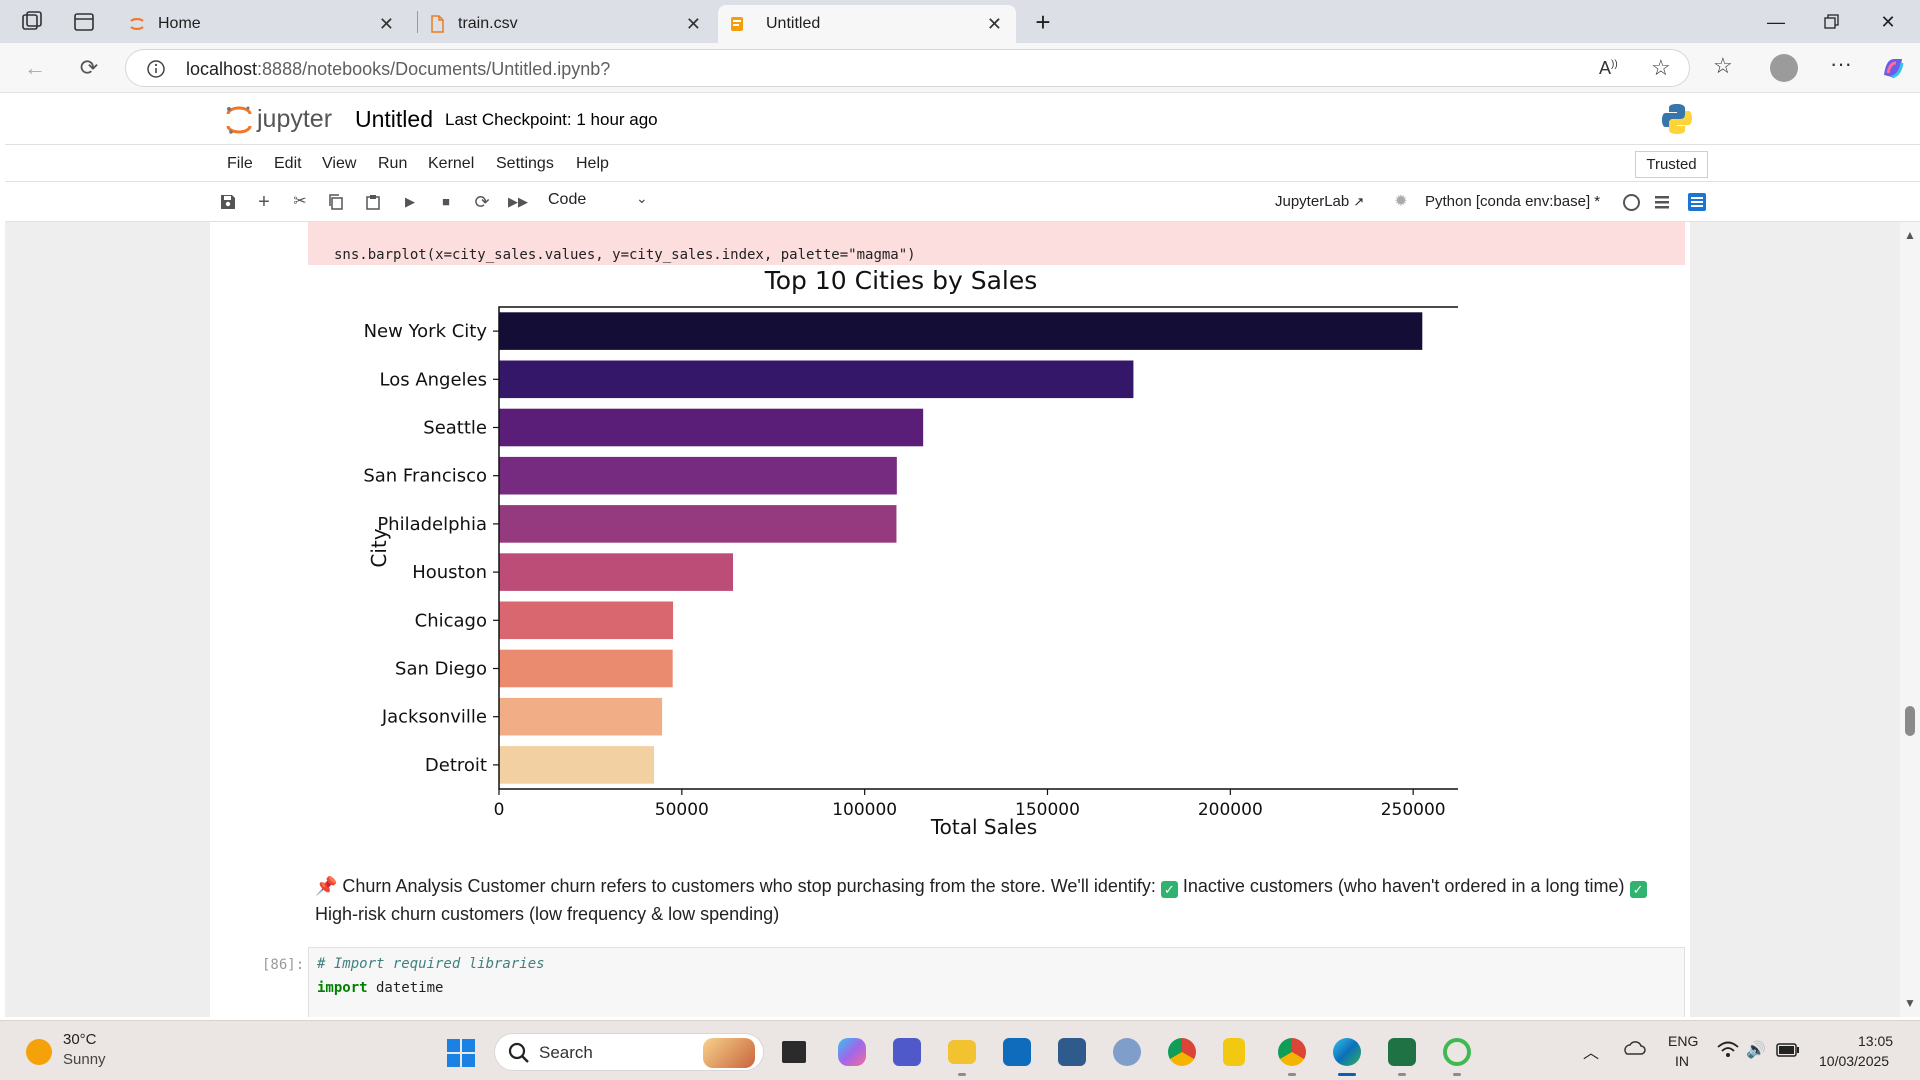 Image resolution: width=1920 pixels, height=1080 pixels. Describe the element at coordinates (373, 202) in the screenshot. I see `paste-icon` at that location.